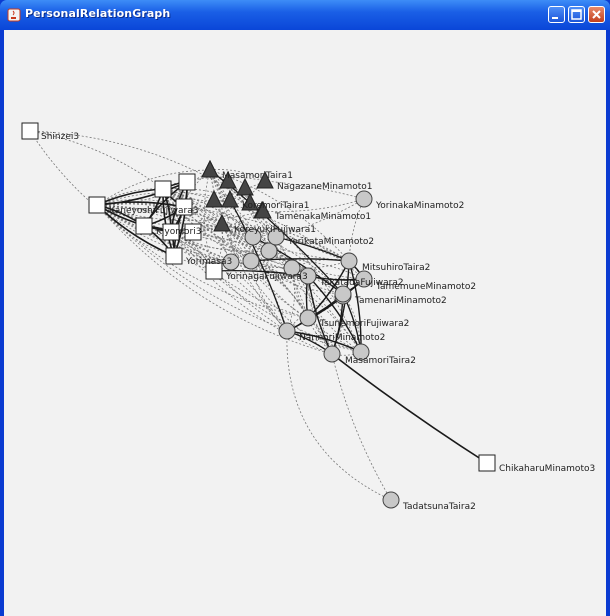 The width and height of the screenshot is (610, 616). I want to click on node-label: YorikataMinamoto2, so click(330, 242).